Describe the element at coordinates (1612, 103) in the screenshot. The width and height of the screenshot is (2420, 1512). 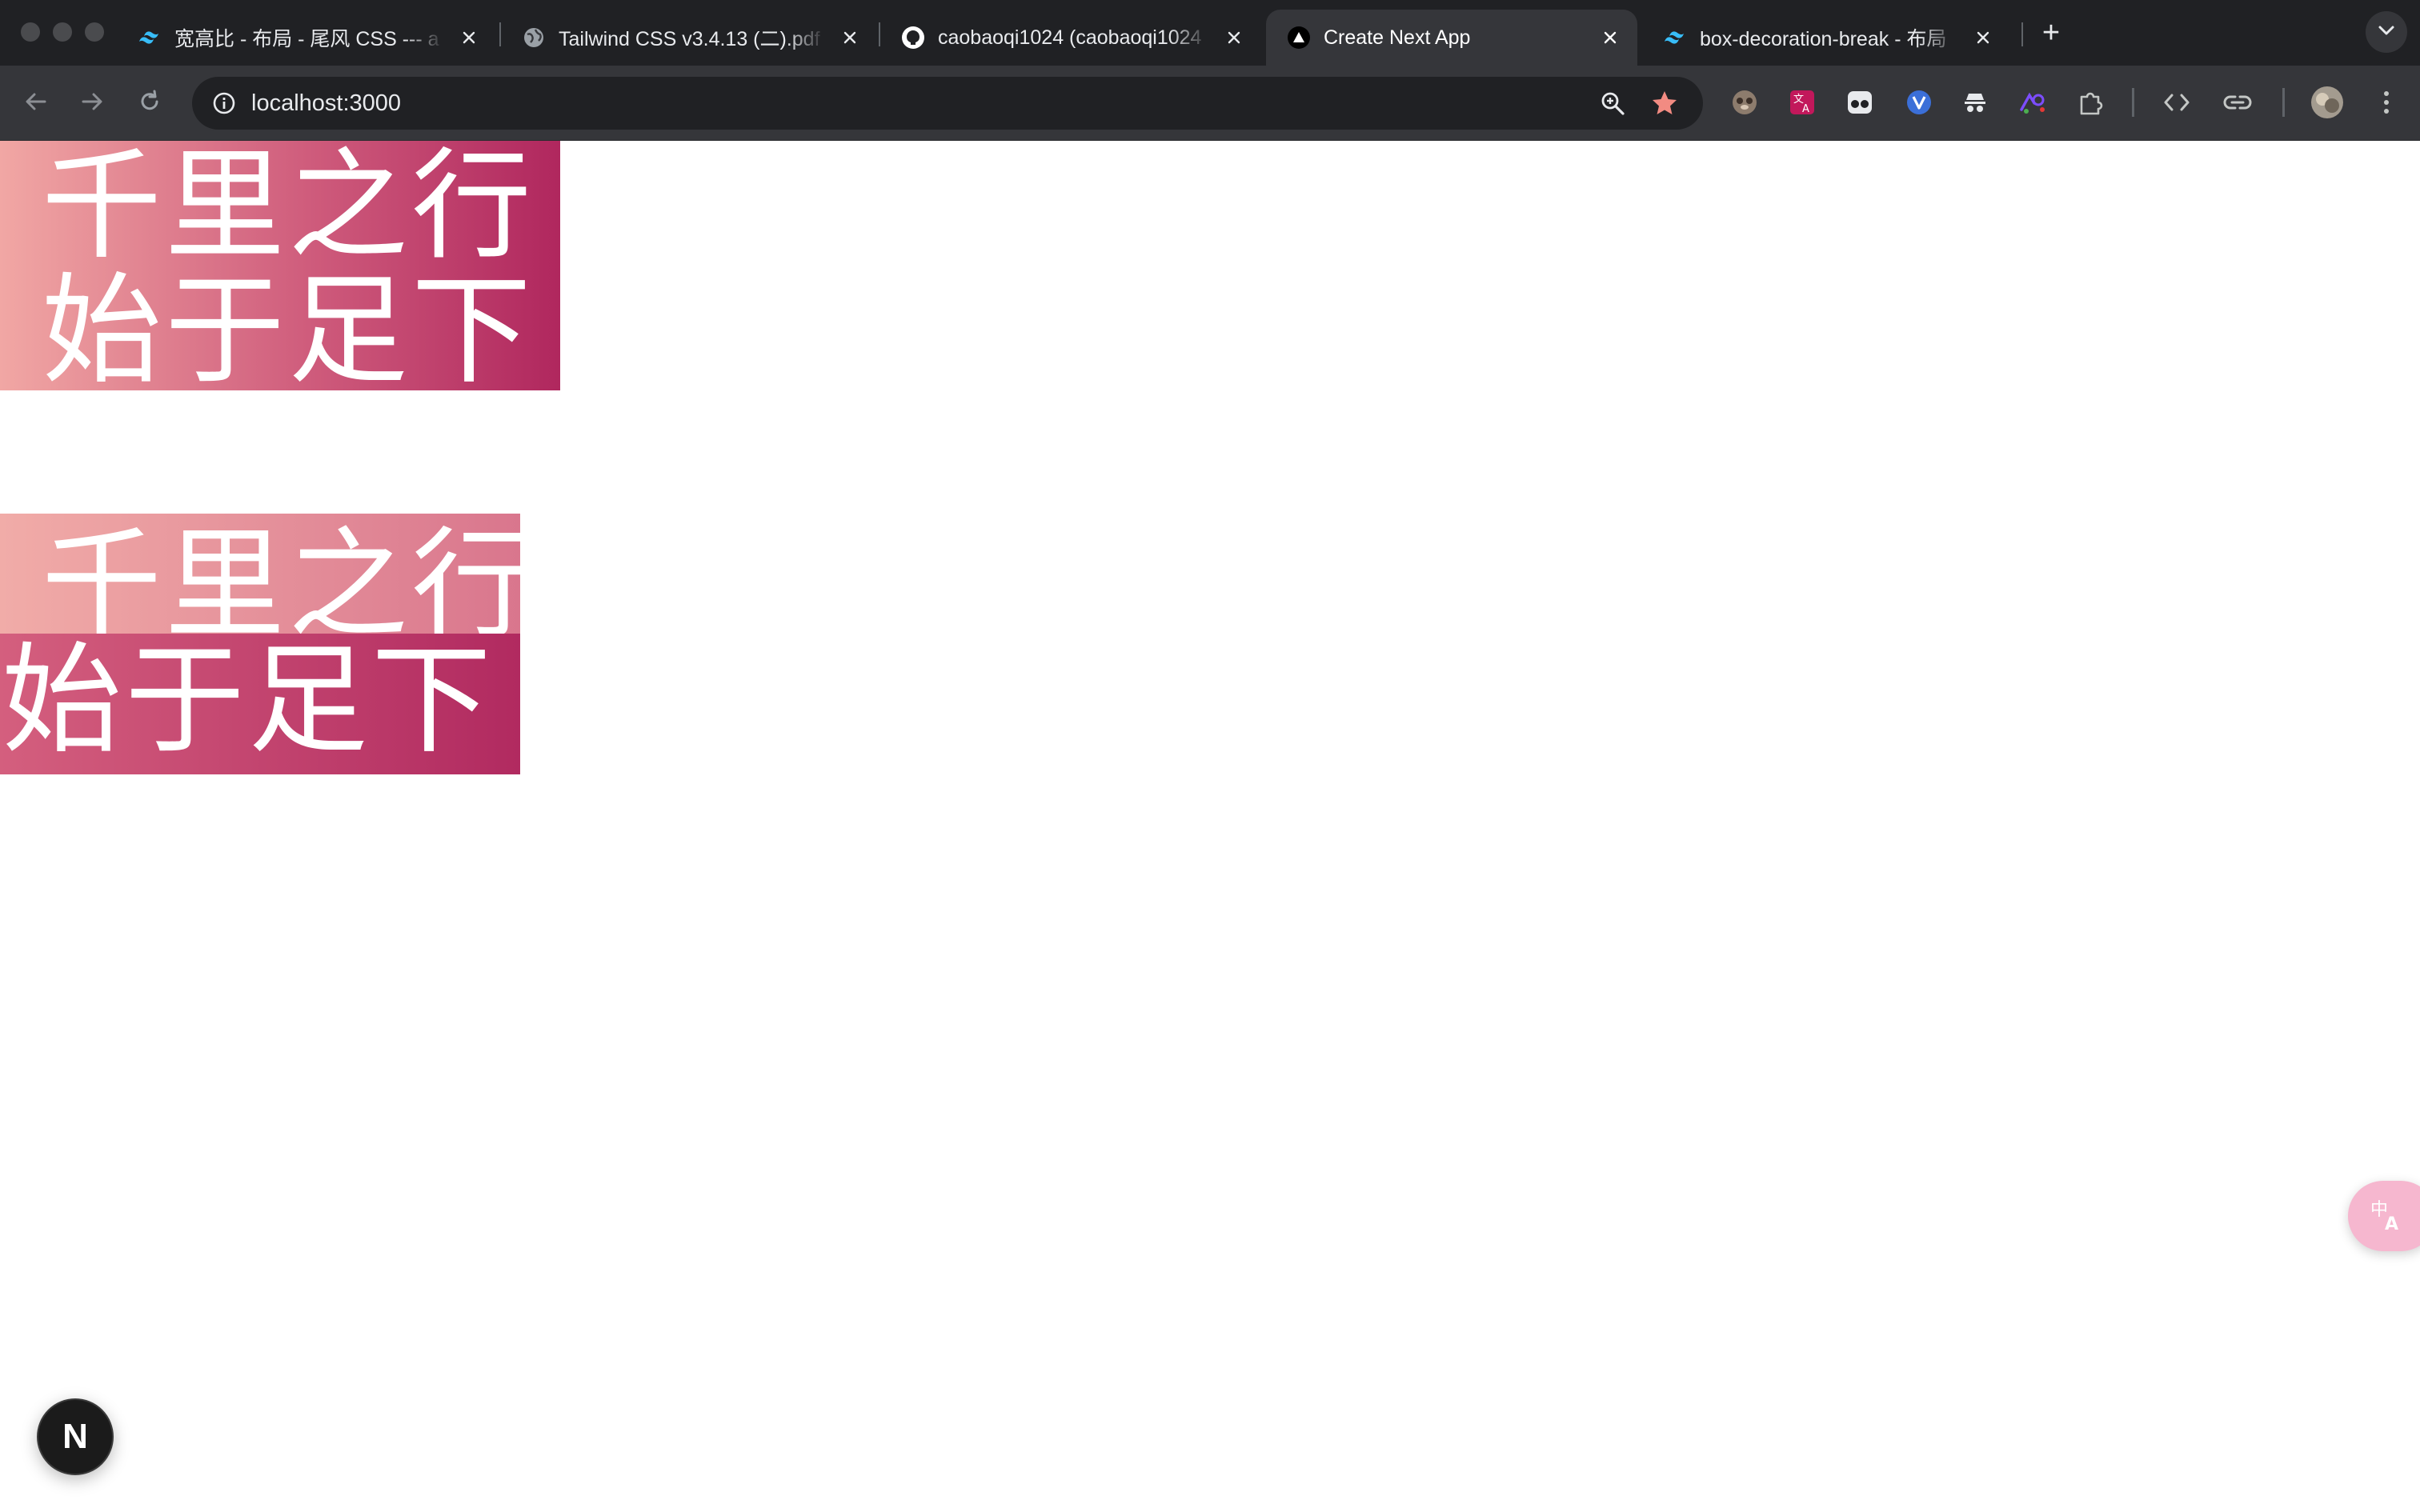
I see `zoom-icon` at that location.